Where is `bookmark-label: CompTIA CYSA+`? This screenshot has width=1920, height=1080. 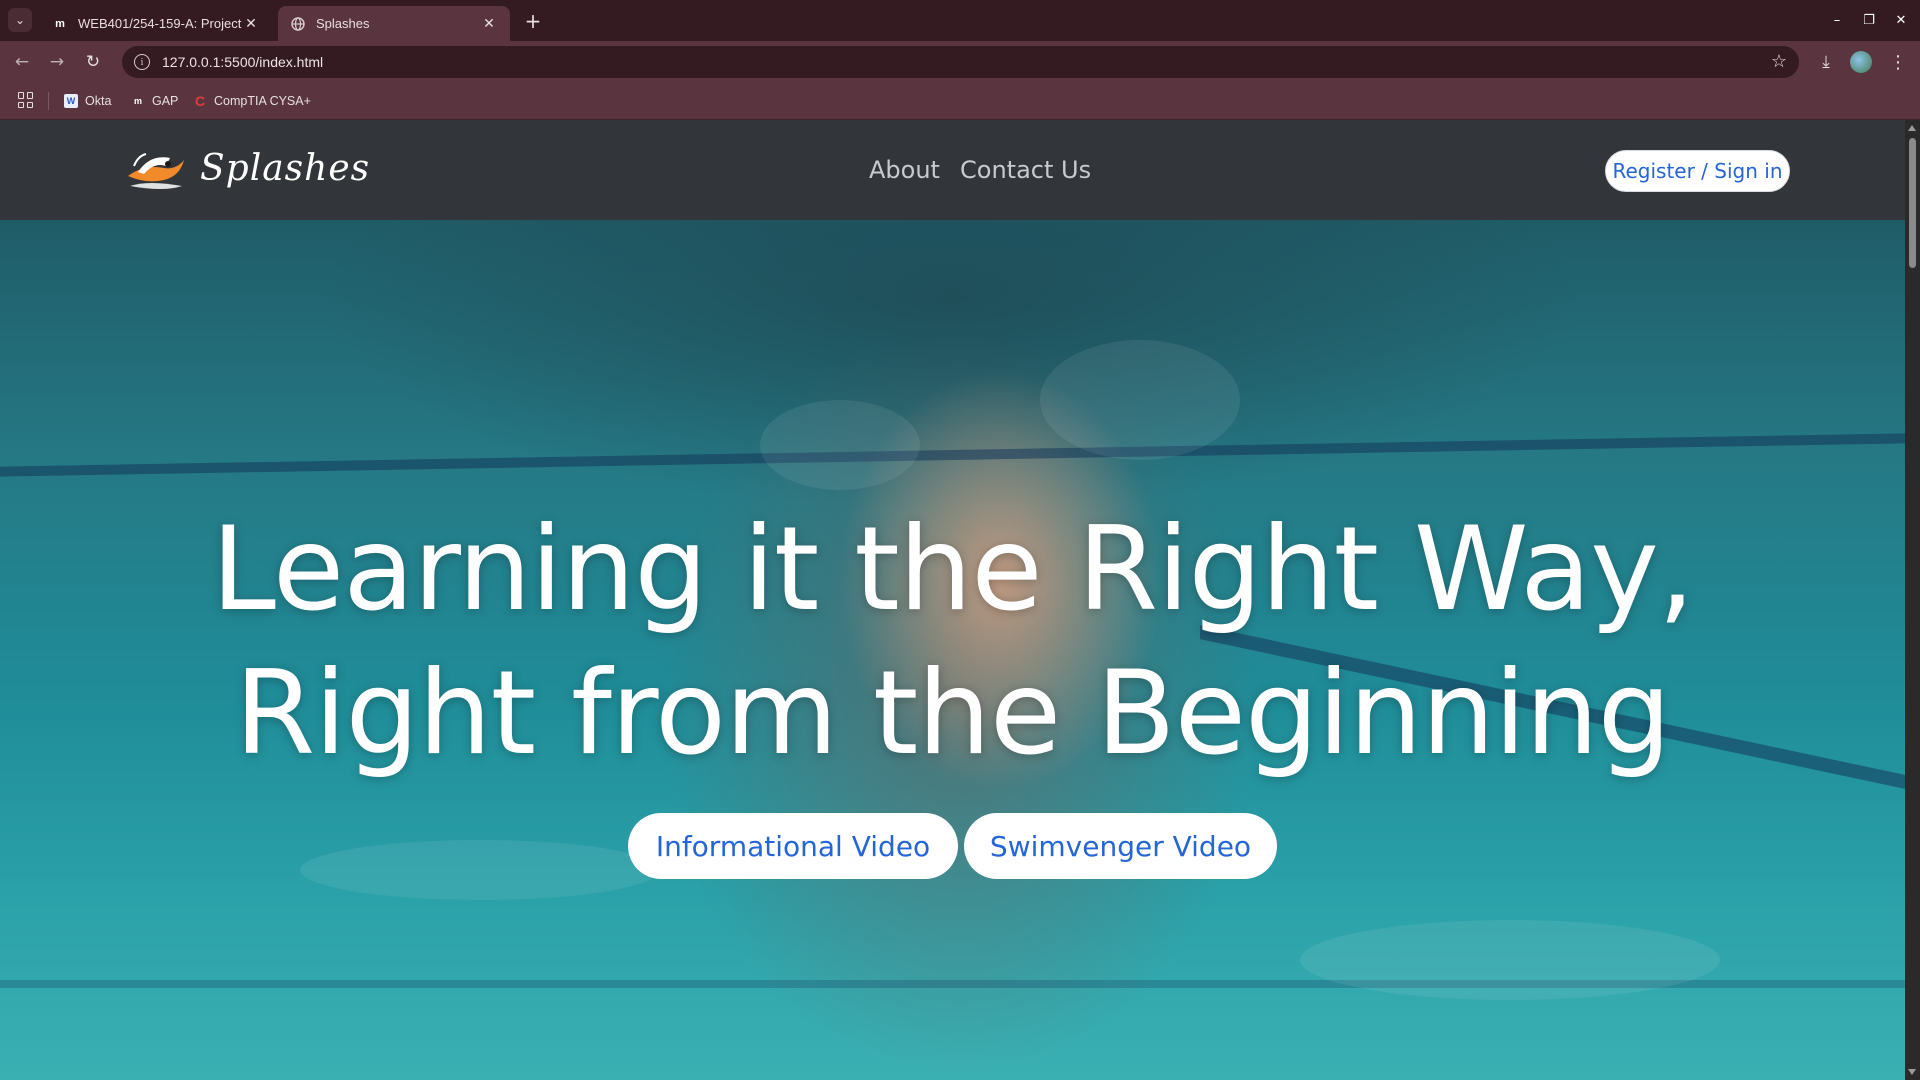 bookmark-label: CompTIA CYSA+ is located at coordinates (262, 101).